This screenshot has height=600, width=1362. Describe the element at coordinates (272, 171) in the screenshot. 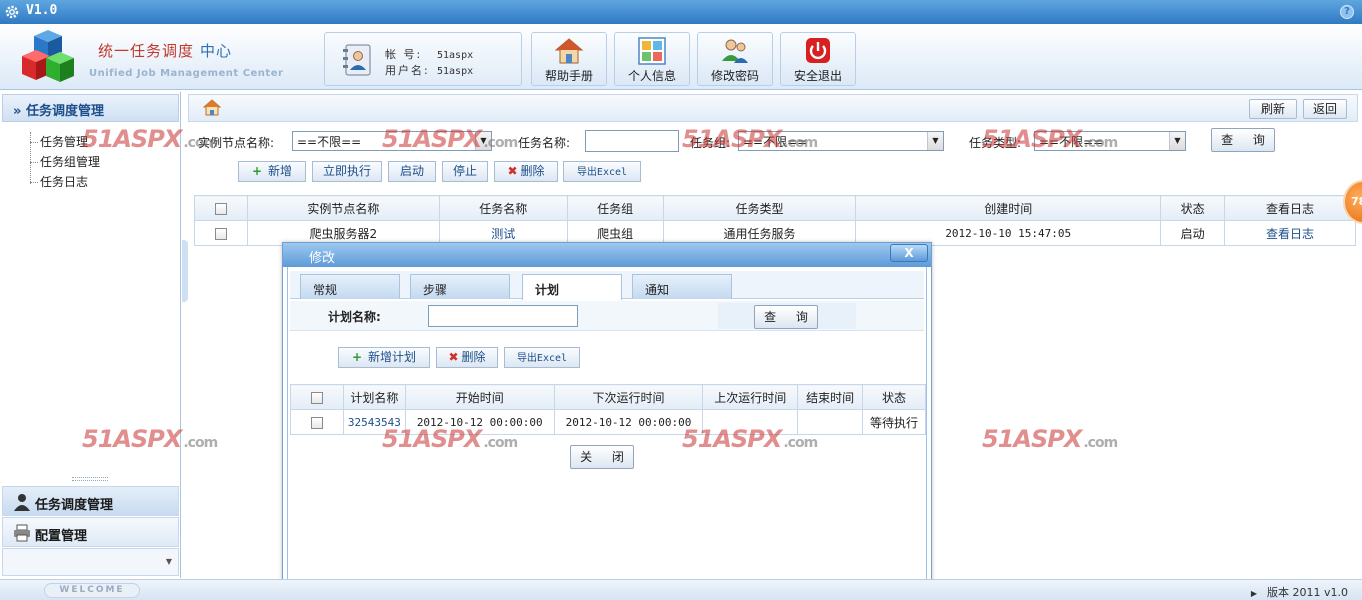

I see `add-button: + 新增` at that location.